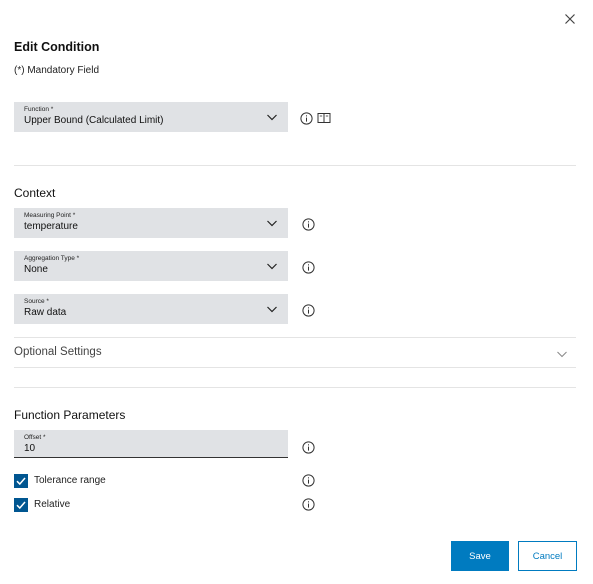  I want to click on source-label: Source *, so click(36, 301).